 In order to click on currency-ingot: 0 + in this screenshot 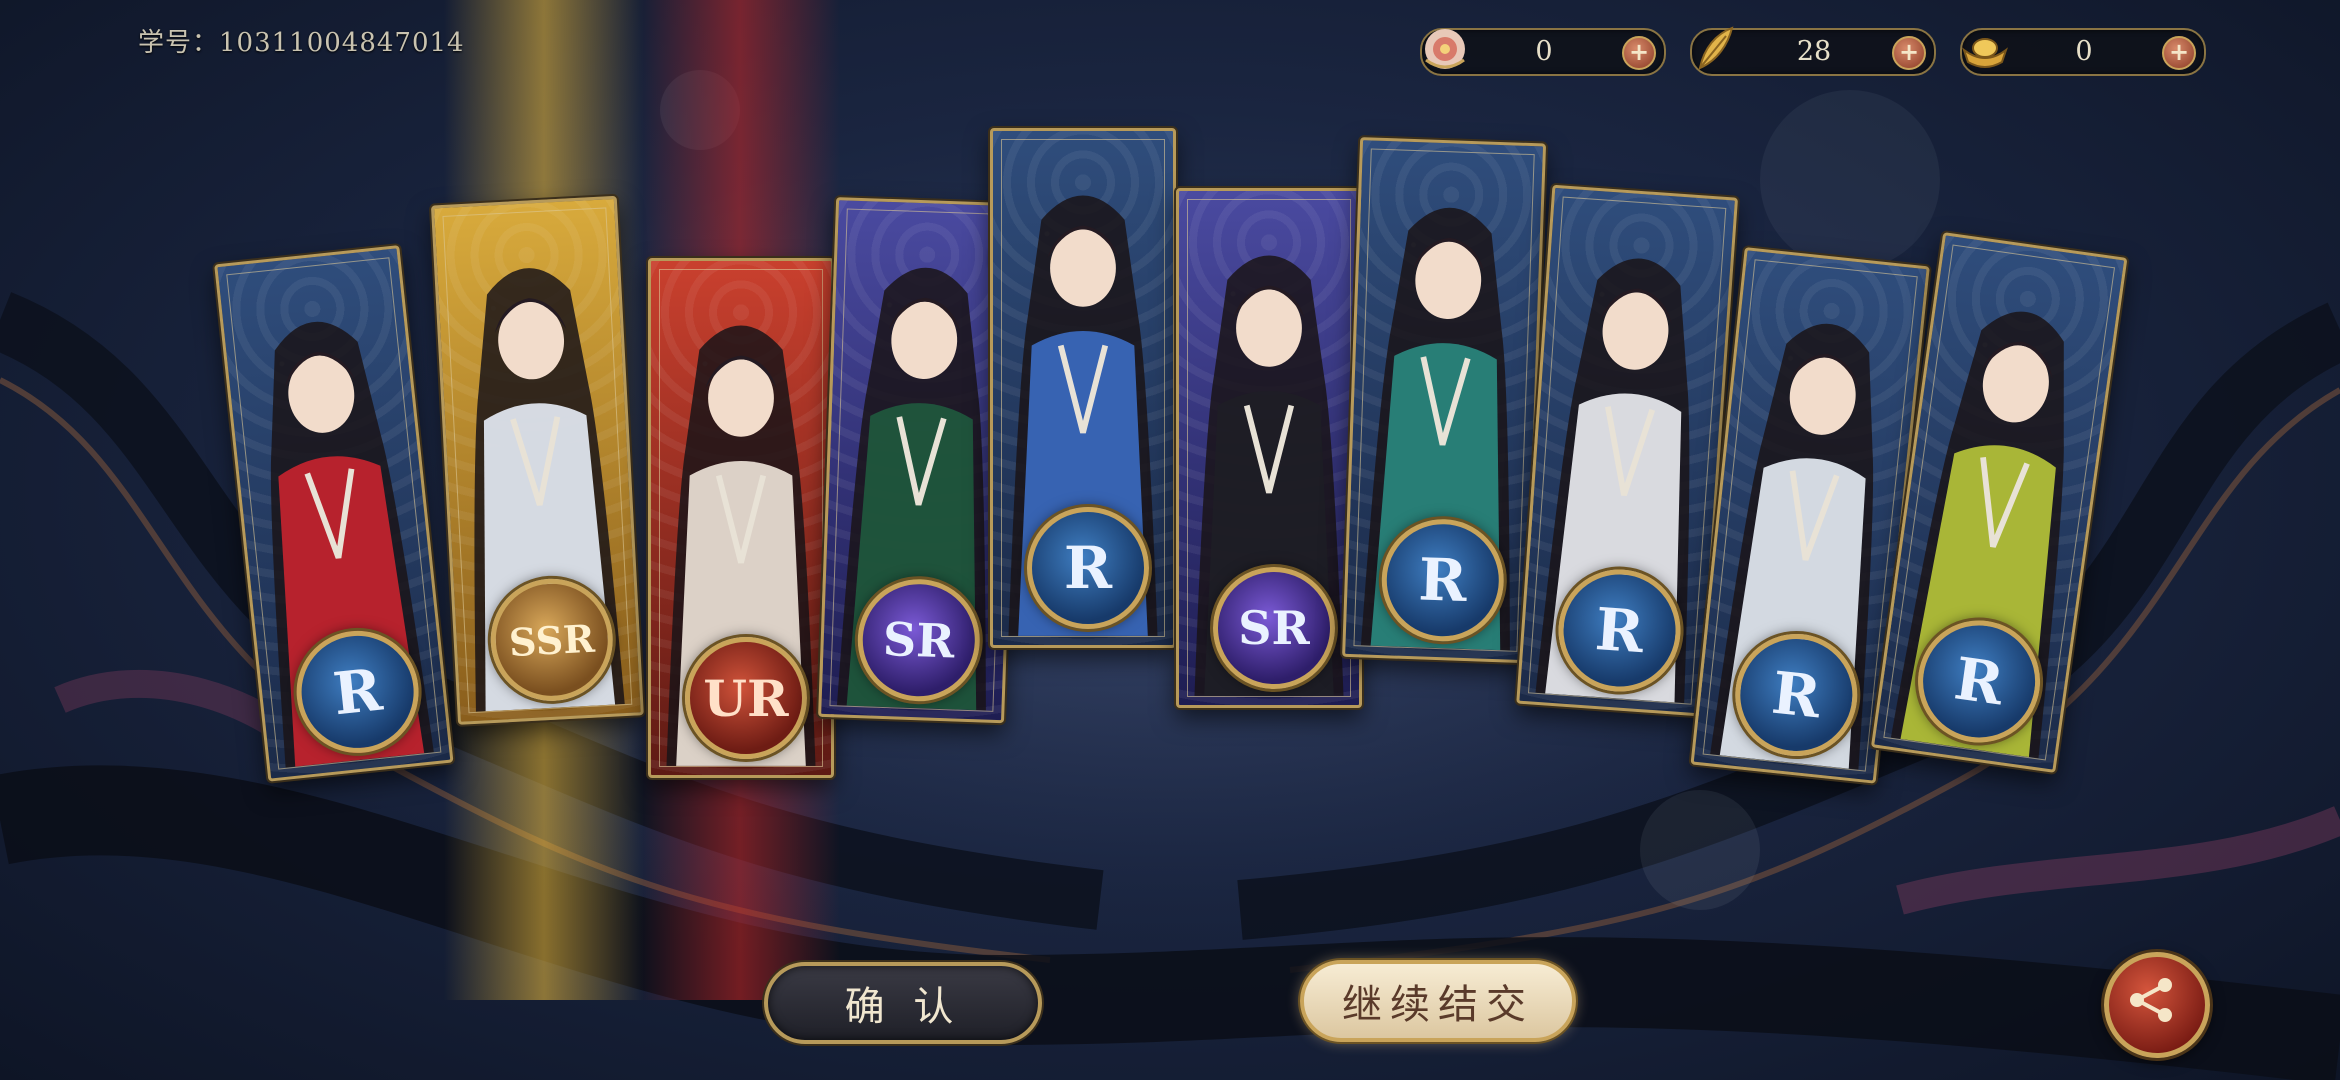, I will do `click(2083, 52)`.